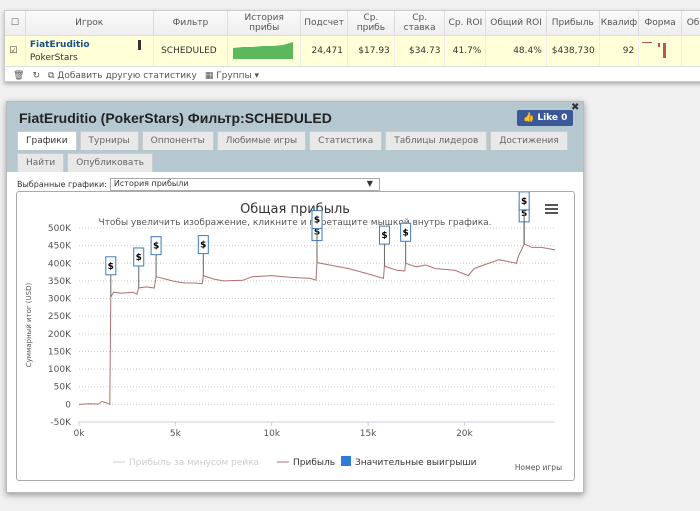 Image resolution: width=700 pixels, height=511 pixels. Describe the element at coordinates (109, 140) in the screenshot. I see `tab-1: Турниры` at that location.